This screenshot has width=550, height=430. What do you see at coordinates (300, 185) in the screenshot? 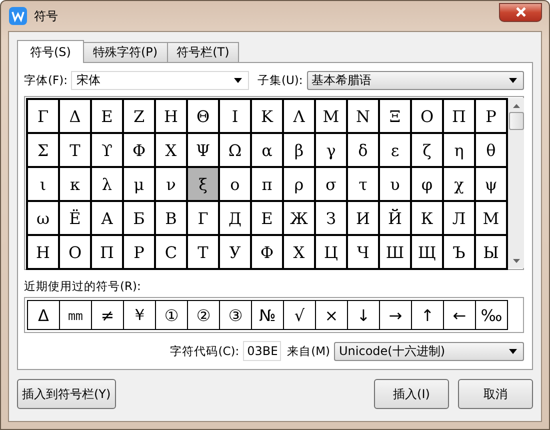
I see `symbol-cell: ρ` at bounding box center [300, 185].